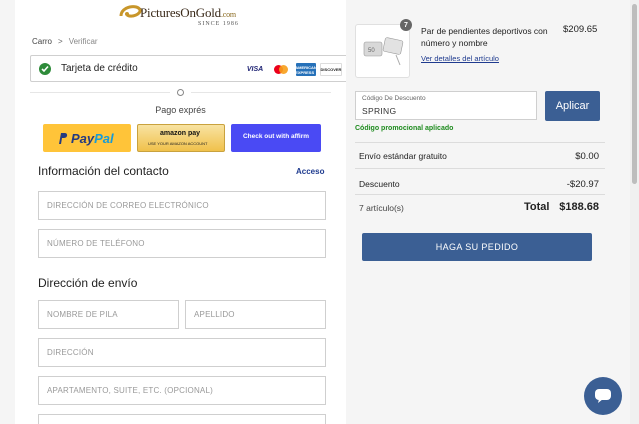 Image resolution: width=639 pixels, height=424 pixels. Describe the element at coordinates (182, 419) in the screenshot. I see `next-field` at that location.